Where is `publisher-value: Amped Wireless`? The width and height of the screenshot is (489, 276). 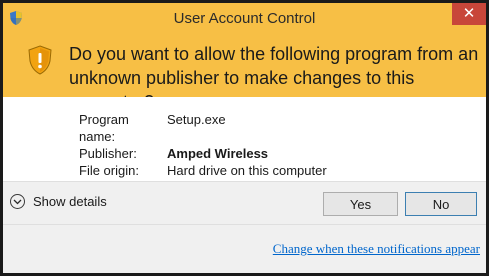 publisher-value: Amped Wireless is located at coordinates (218, 153).